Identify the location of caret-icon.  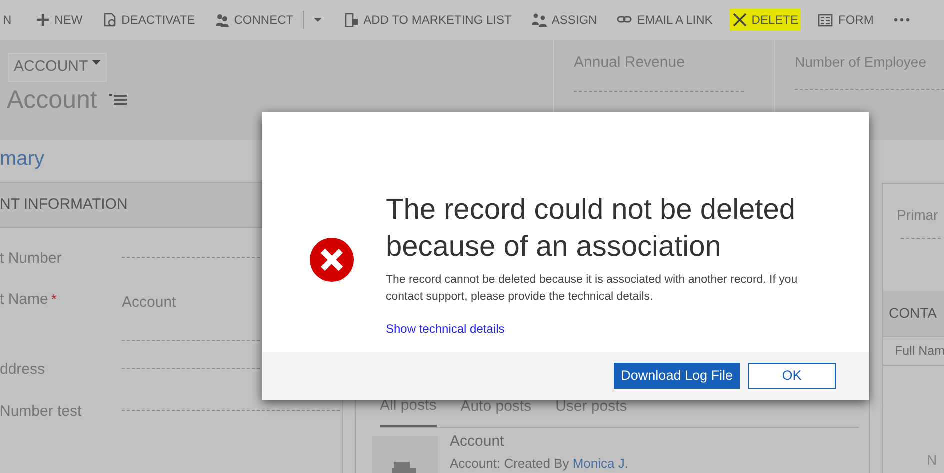
(97, 63).